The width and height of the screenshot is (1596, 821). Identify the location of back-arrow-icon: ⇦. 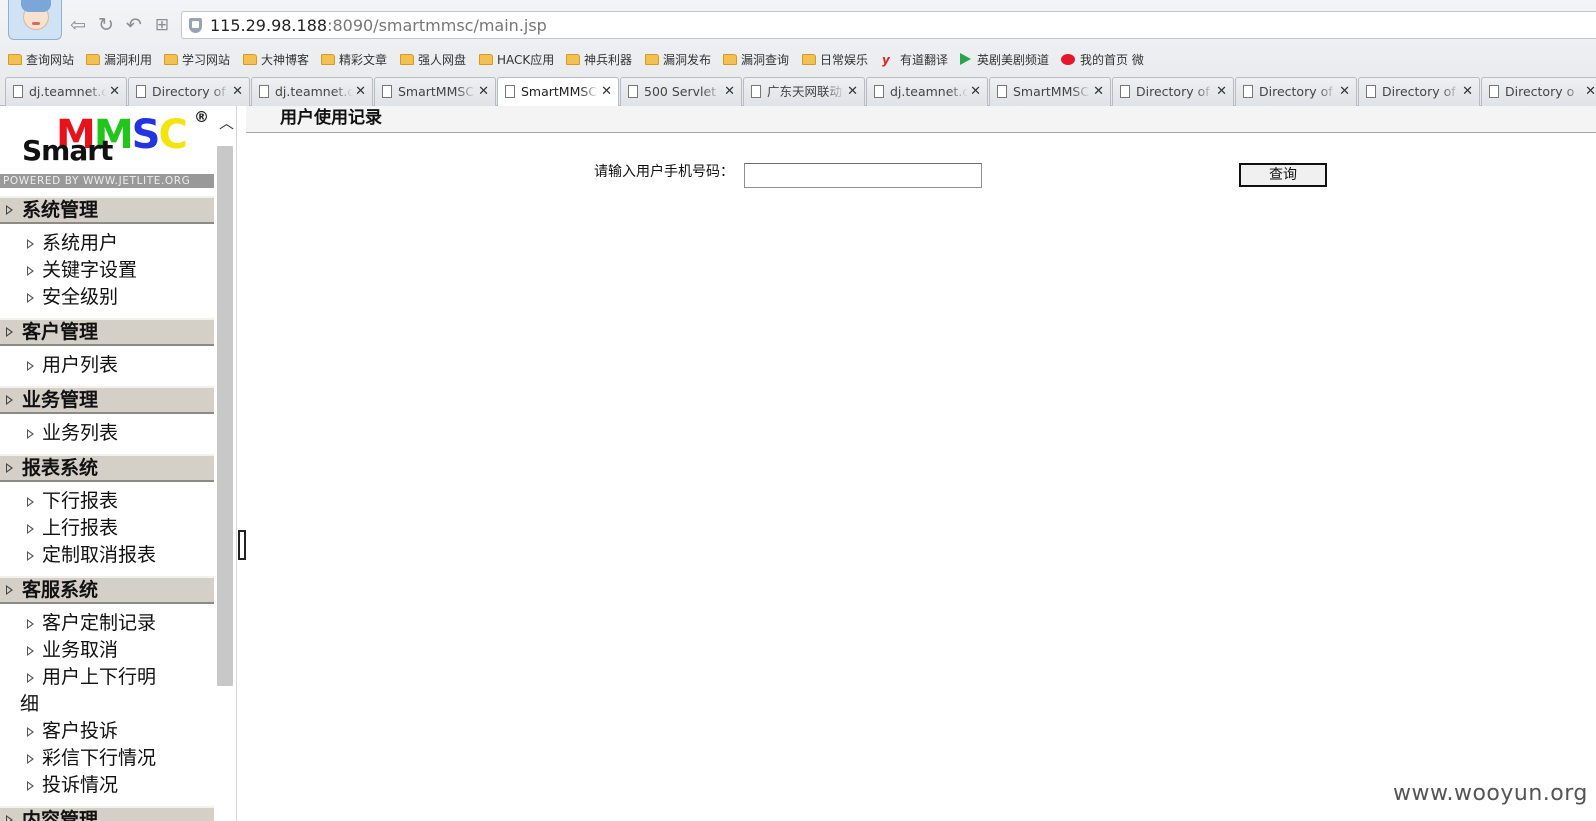
(78, 25).